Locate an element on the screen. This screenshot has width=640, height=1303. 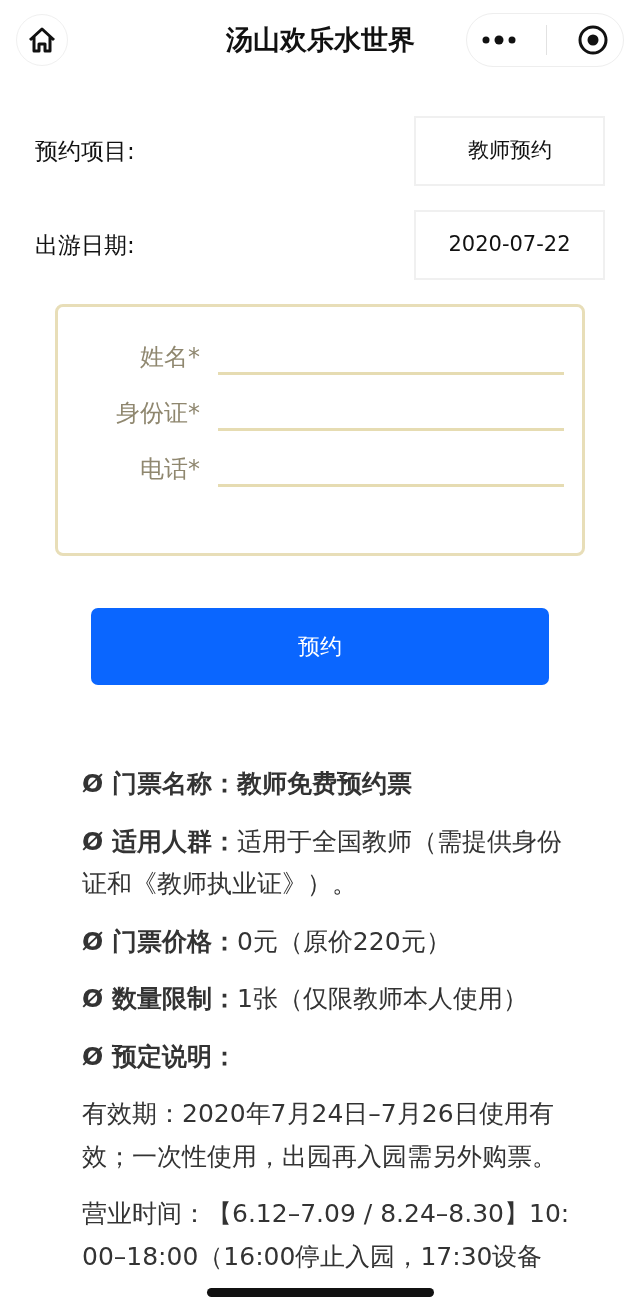
info-paragraph: Ø 预定说明： is located at coordinates (160, 1056).